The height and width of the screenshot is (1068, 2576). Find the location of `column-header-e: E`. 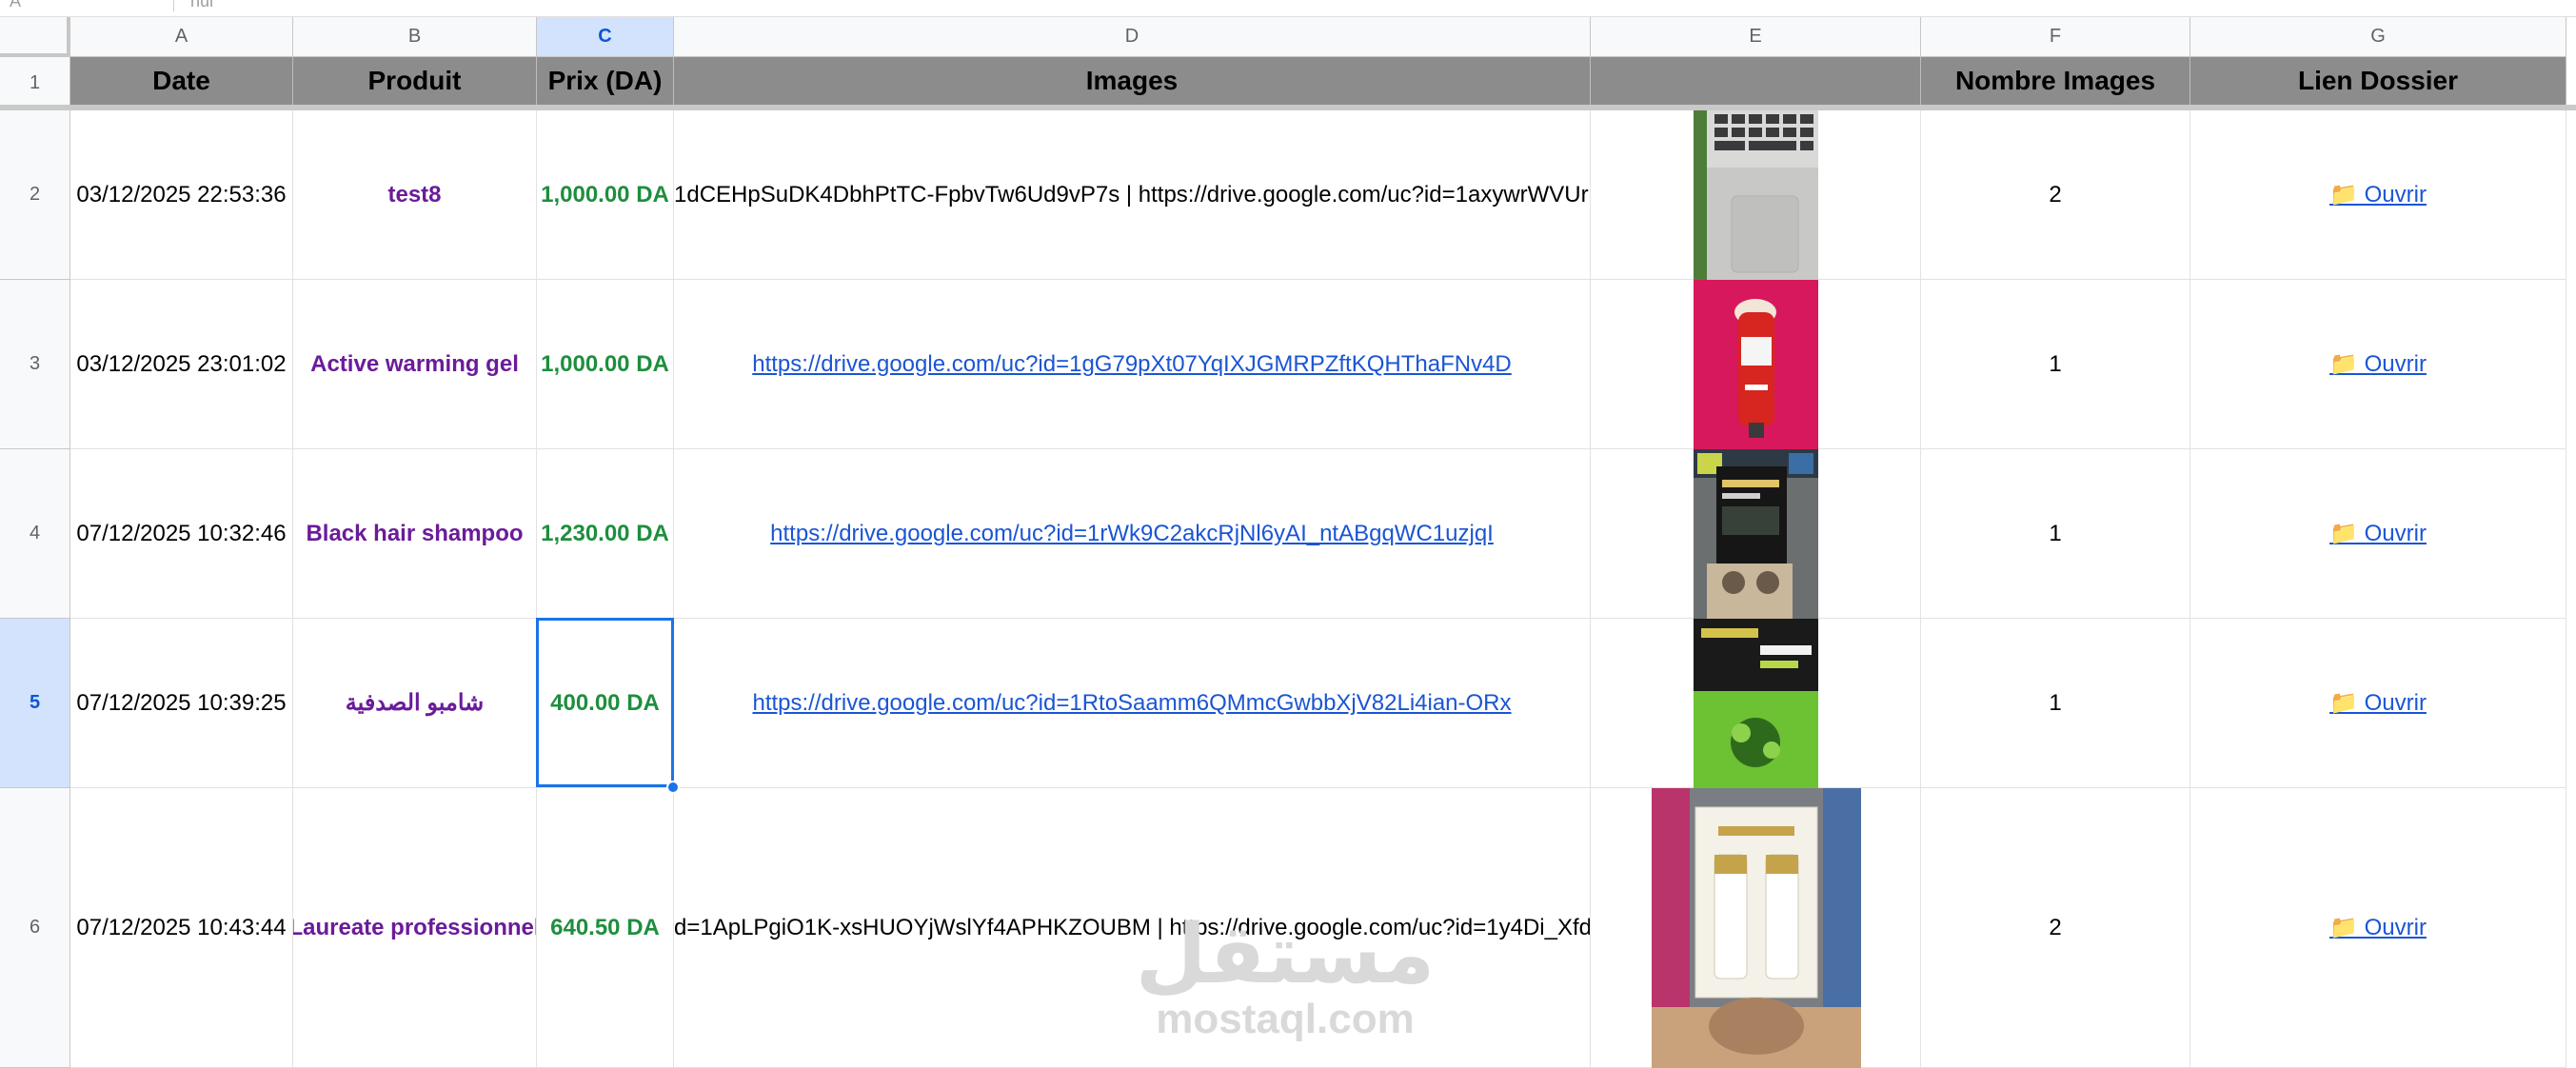

column-header-e: E is located at coordinates (1756, 37).